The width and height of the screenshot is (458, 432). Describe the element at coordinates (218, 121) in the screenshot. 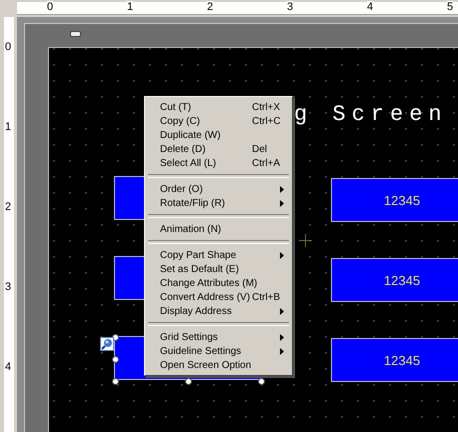

I see `menu-item: Copy (C) Ctrl+C` at that location.